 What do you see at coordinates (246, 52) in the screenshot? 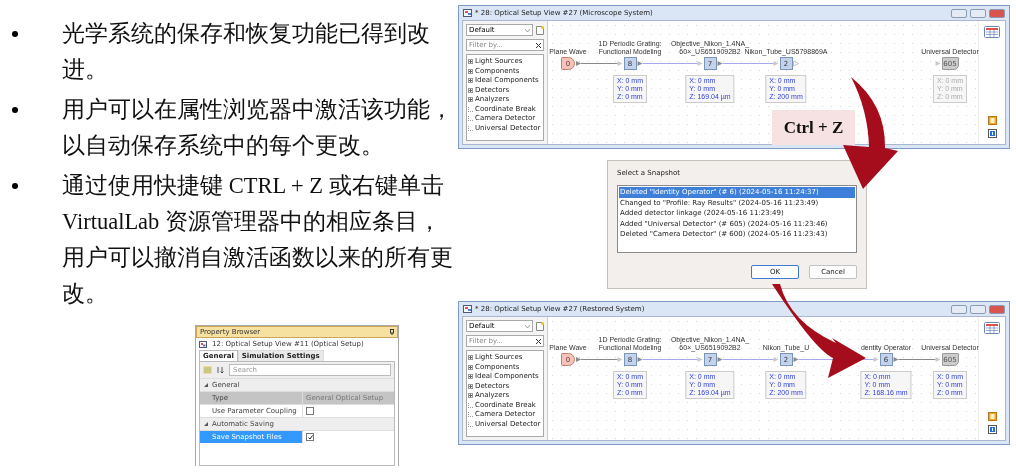
I see `bullet-text: 光学系统的保存和恢复功能已得到改进。` at bounding box center [246, 52].